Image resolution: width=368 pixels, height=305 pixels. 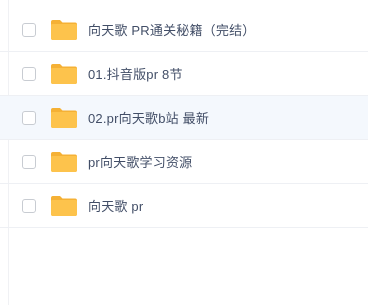 I want to click on file-row: 向天歌 PR通关秘籍（完结）, so click(x=184, y=30).